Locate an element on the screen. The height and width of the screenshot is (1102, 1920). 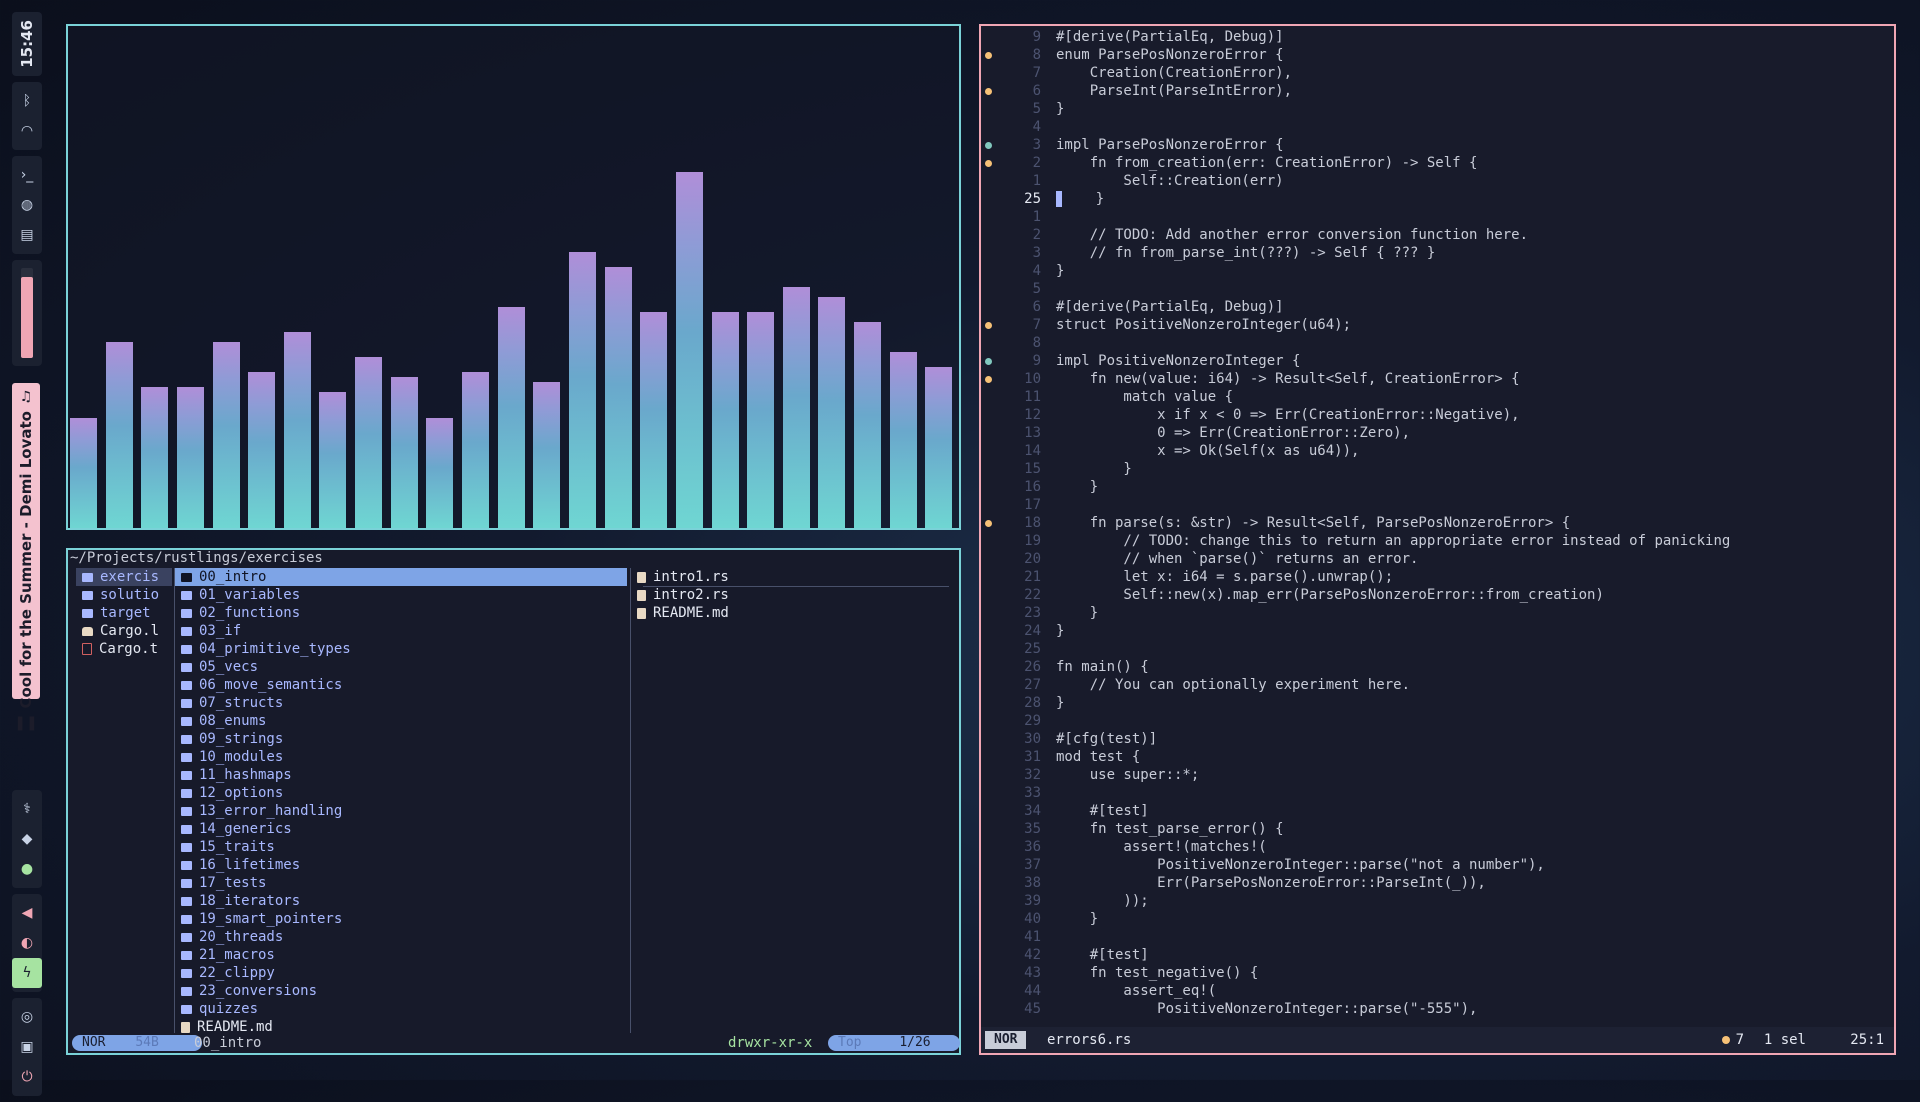
code-line: 28} is located at coordinates (1437, 703).